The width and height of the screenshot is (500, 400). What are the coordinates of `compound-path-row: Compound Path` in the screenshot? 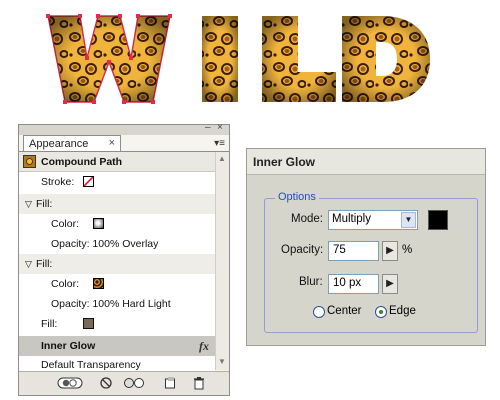 It's located at (117, 162).